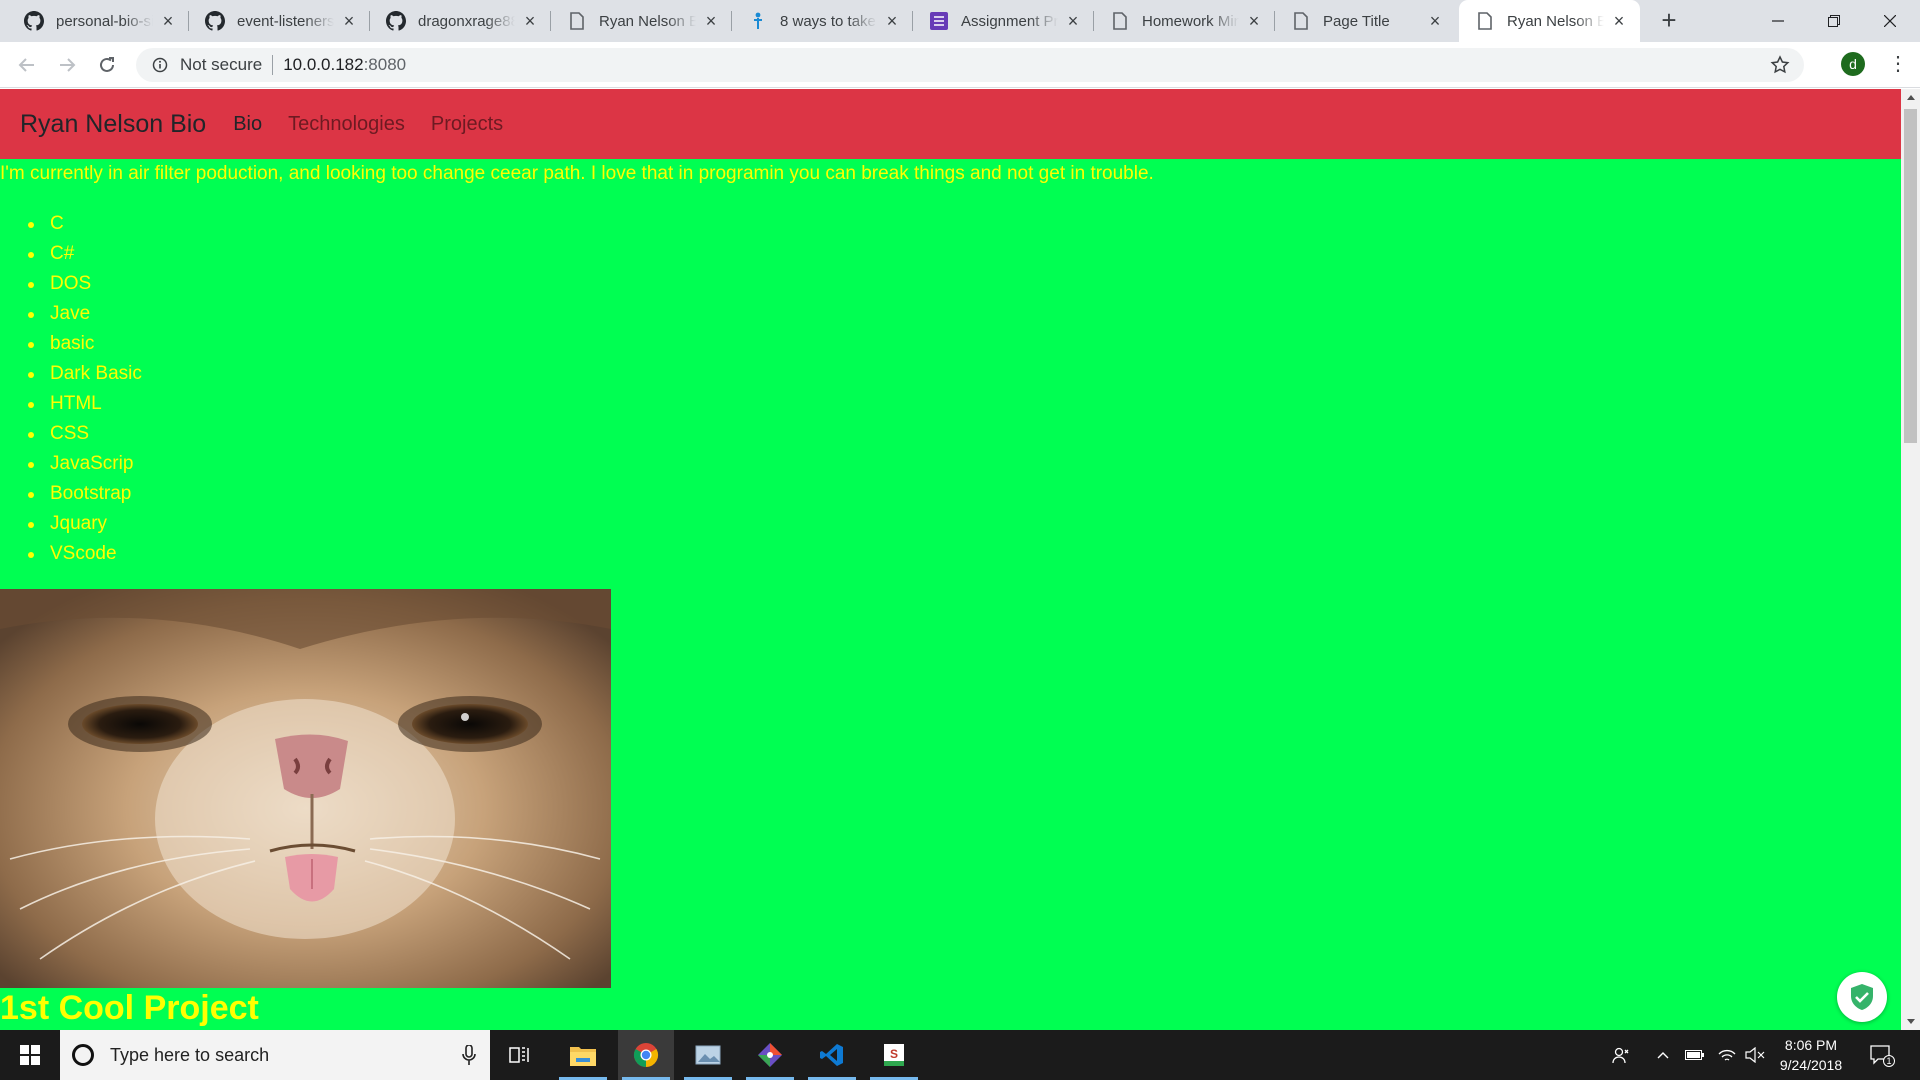 This screenshot has height=1080, width=1920. I want to click on info-icon, so click(160, 65).